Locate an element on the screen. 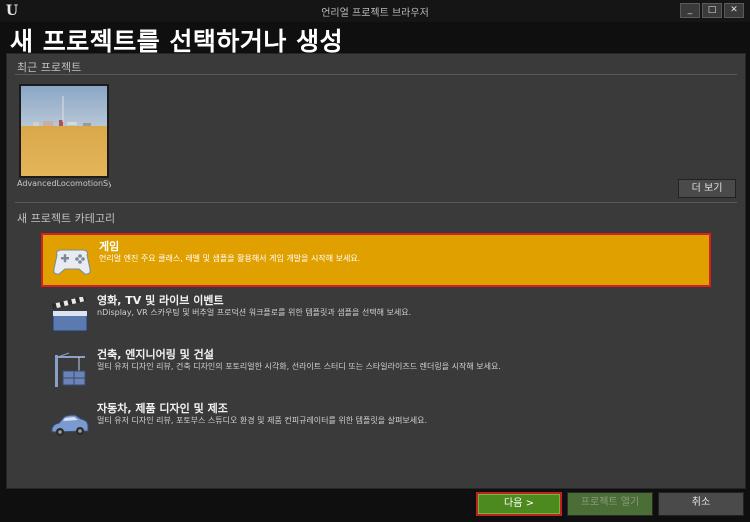 The image size is (750, 522). category-name: 건축, 엔지니어링 및 건설 is located at coordinates (155, 354).